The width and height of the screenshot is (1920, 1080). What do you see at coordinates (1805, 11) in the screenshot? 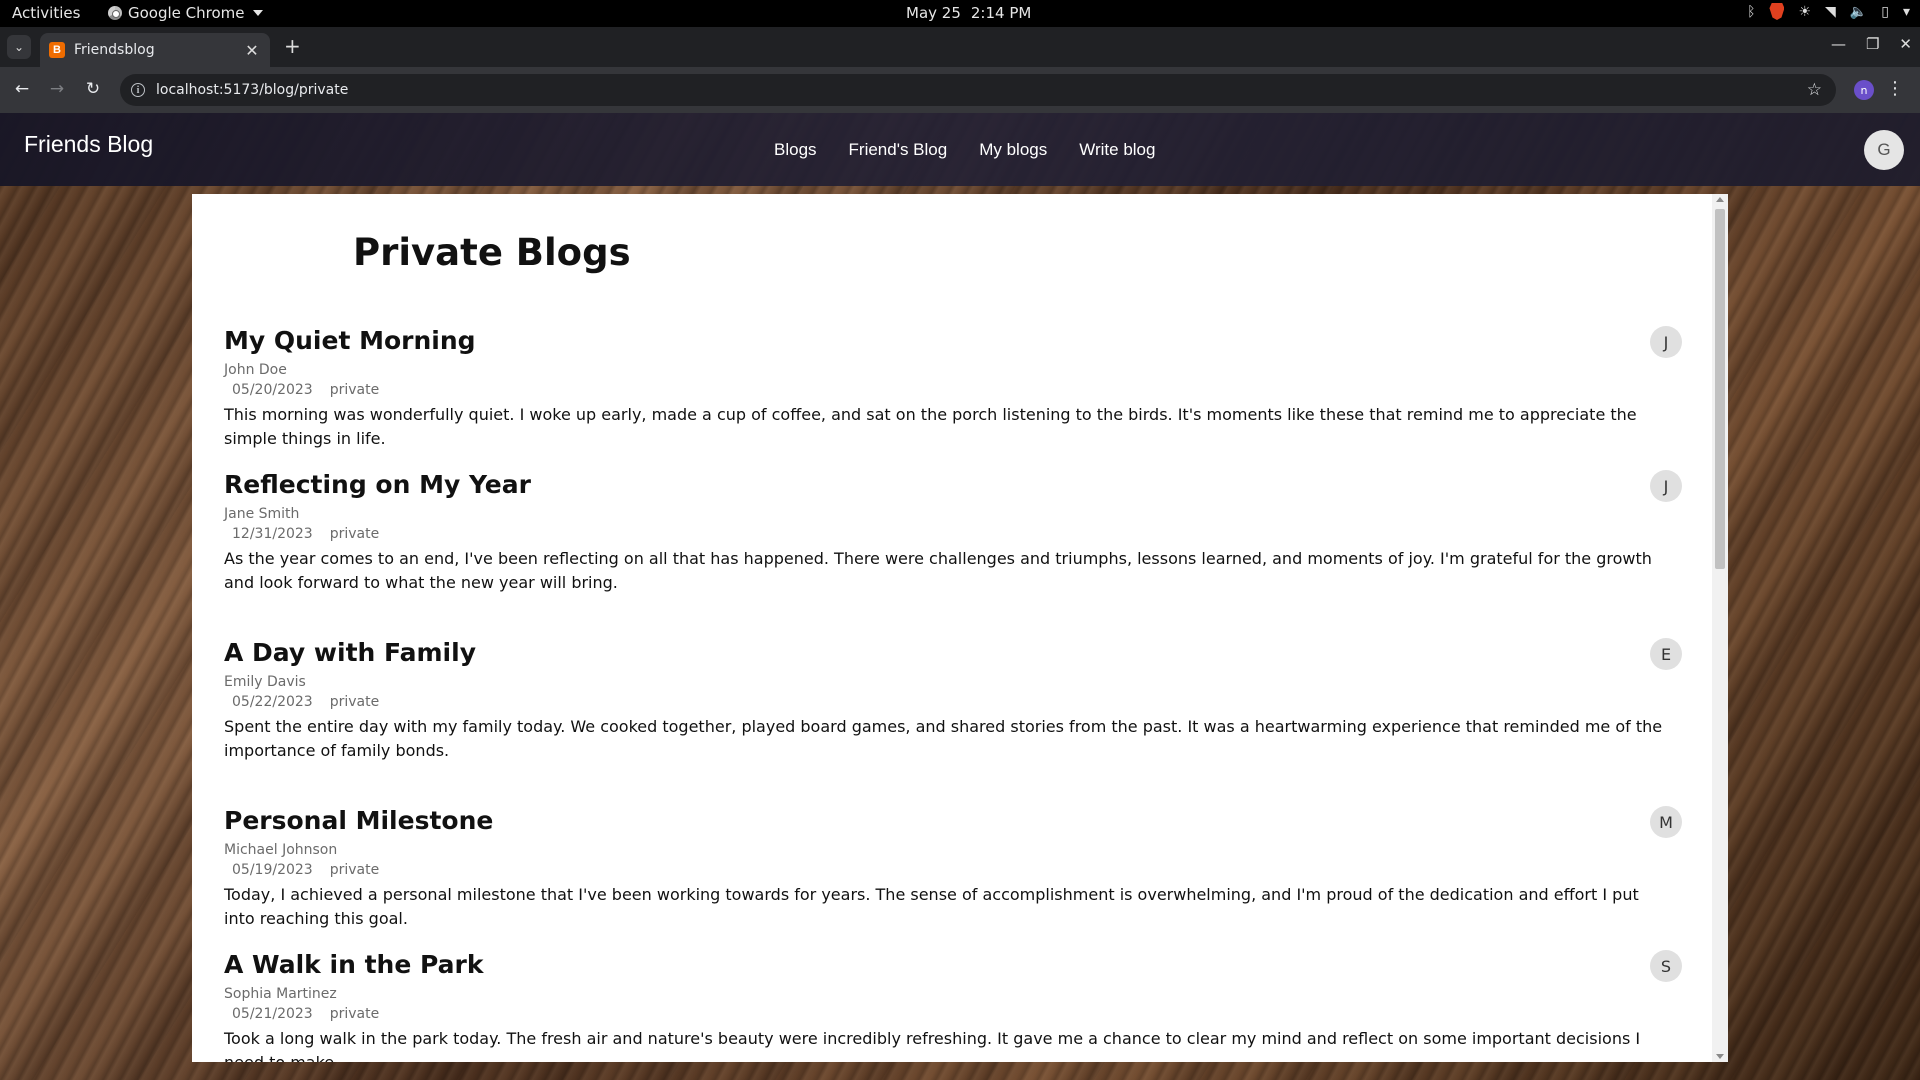
I see `brightness-icon: ☀` at bounding box center [1805, 11].